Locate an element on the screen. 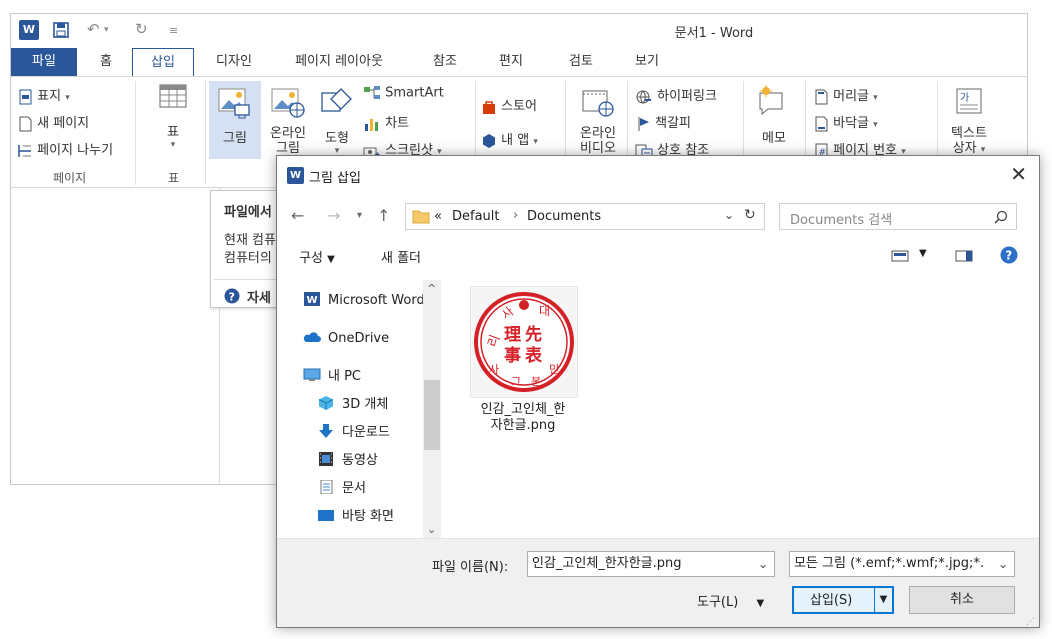  filename-input: 인감_고인체_한자한글.png ⌄ is located at coordinates (651, 564).